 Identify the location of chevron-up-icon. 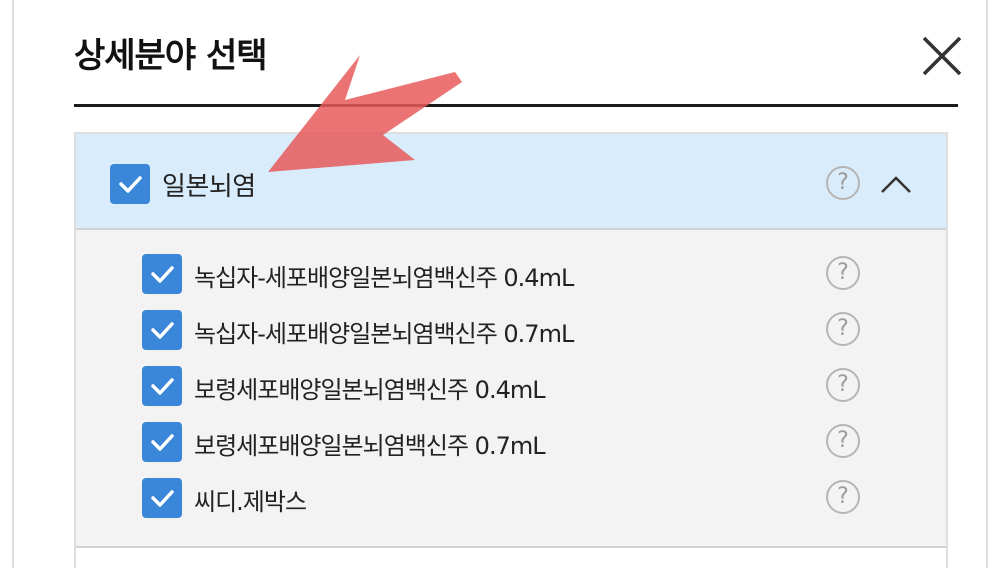
(896, 184).